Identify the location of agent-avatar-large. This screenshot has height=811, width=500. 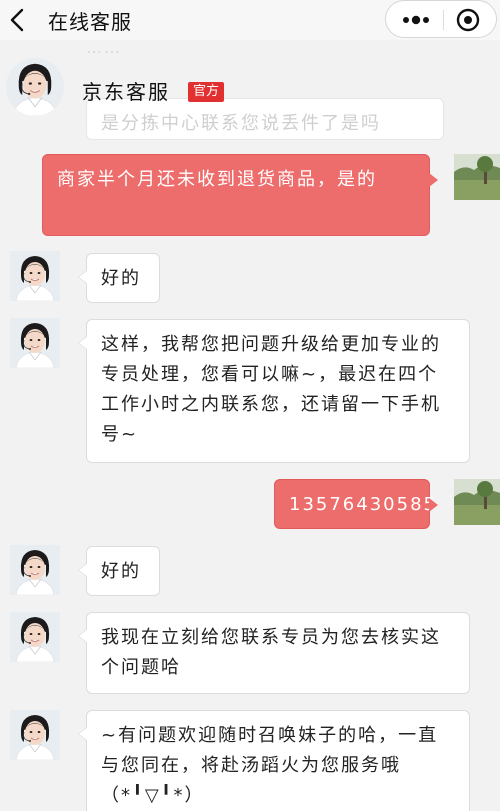
(35, 87).